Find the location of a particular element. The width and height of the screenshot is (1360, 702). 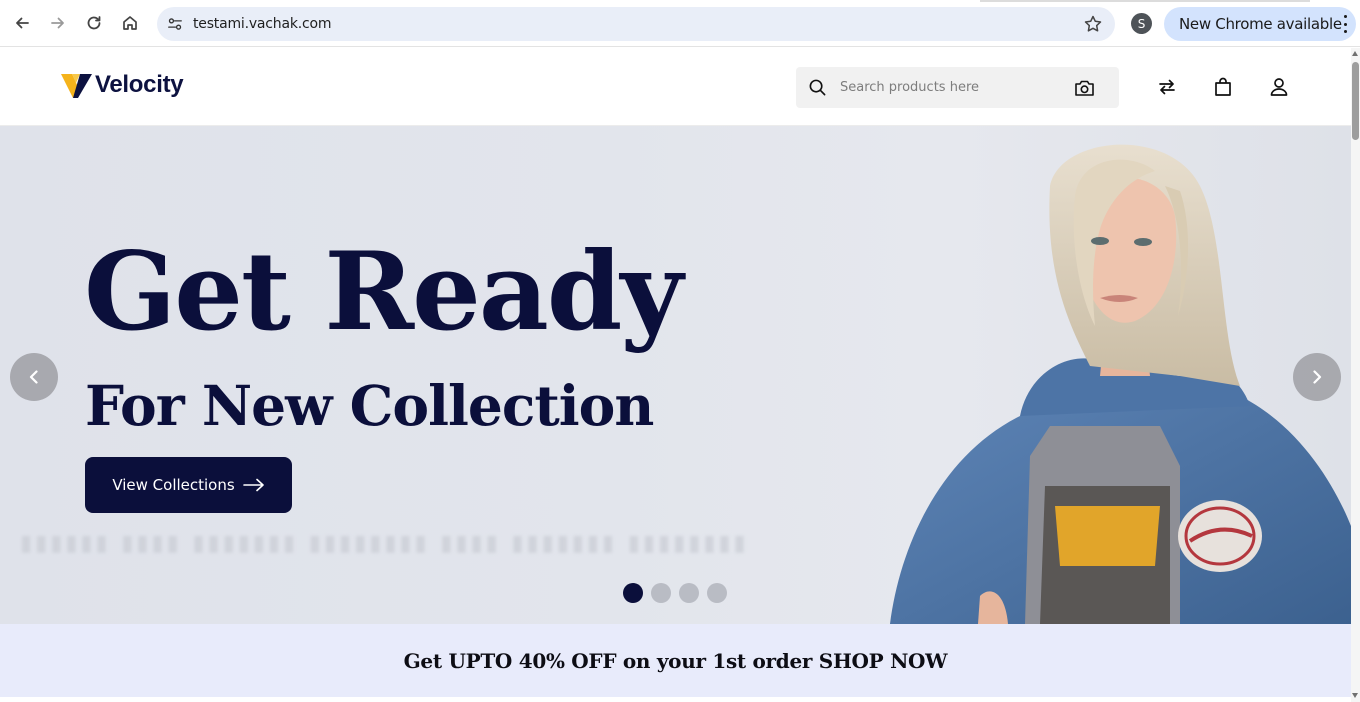

page-scrollbar is located at coordinates (1355, 375).